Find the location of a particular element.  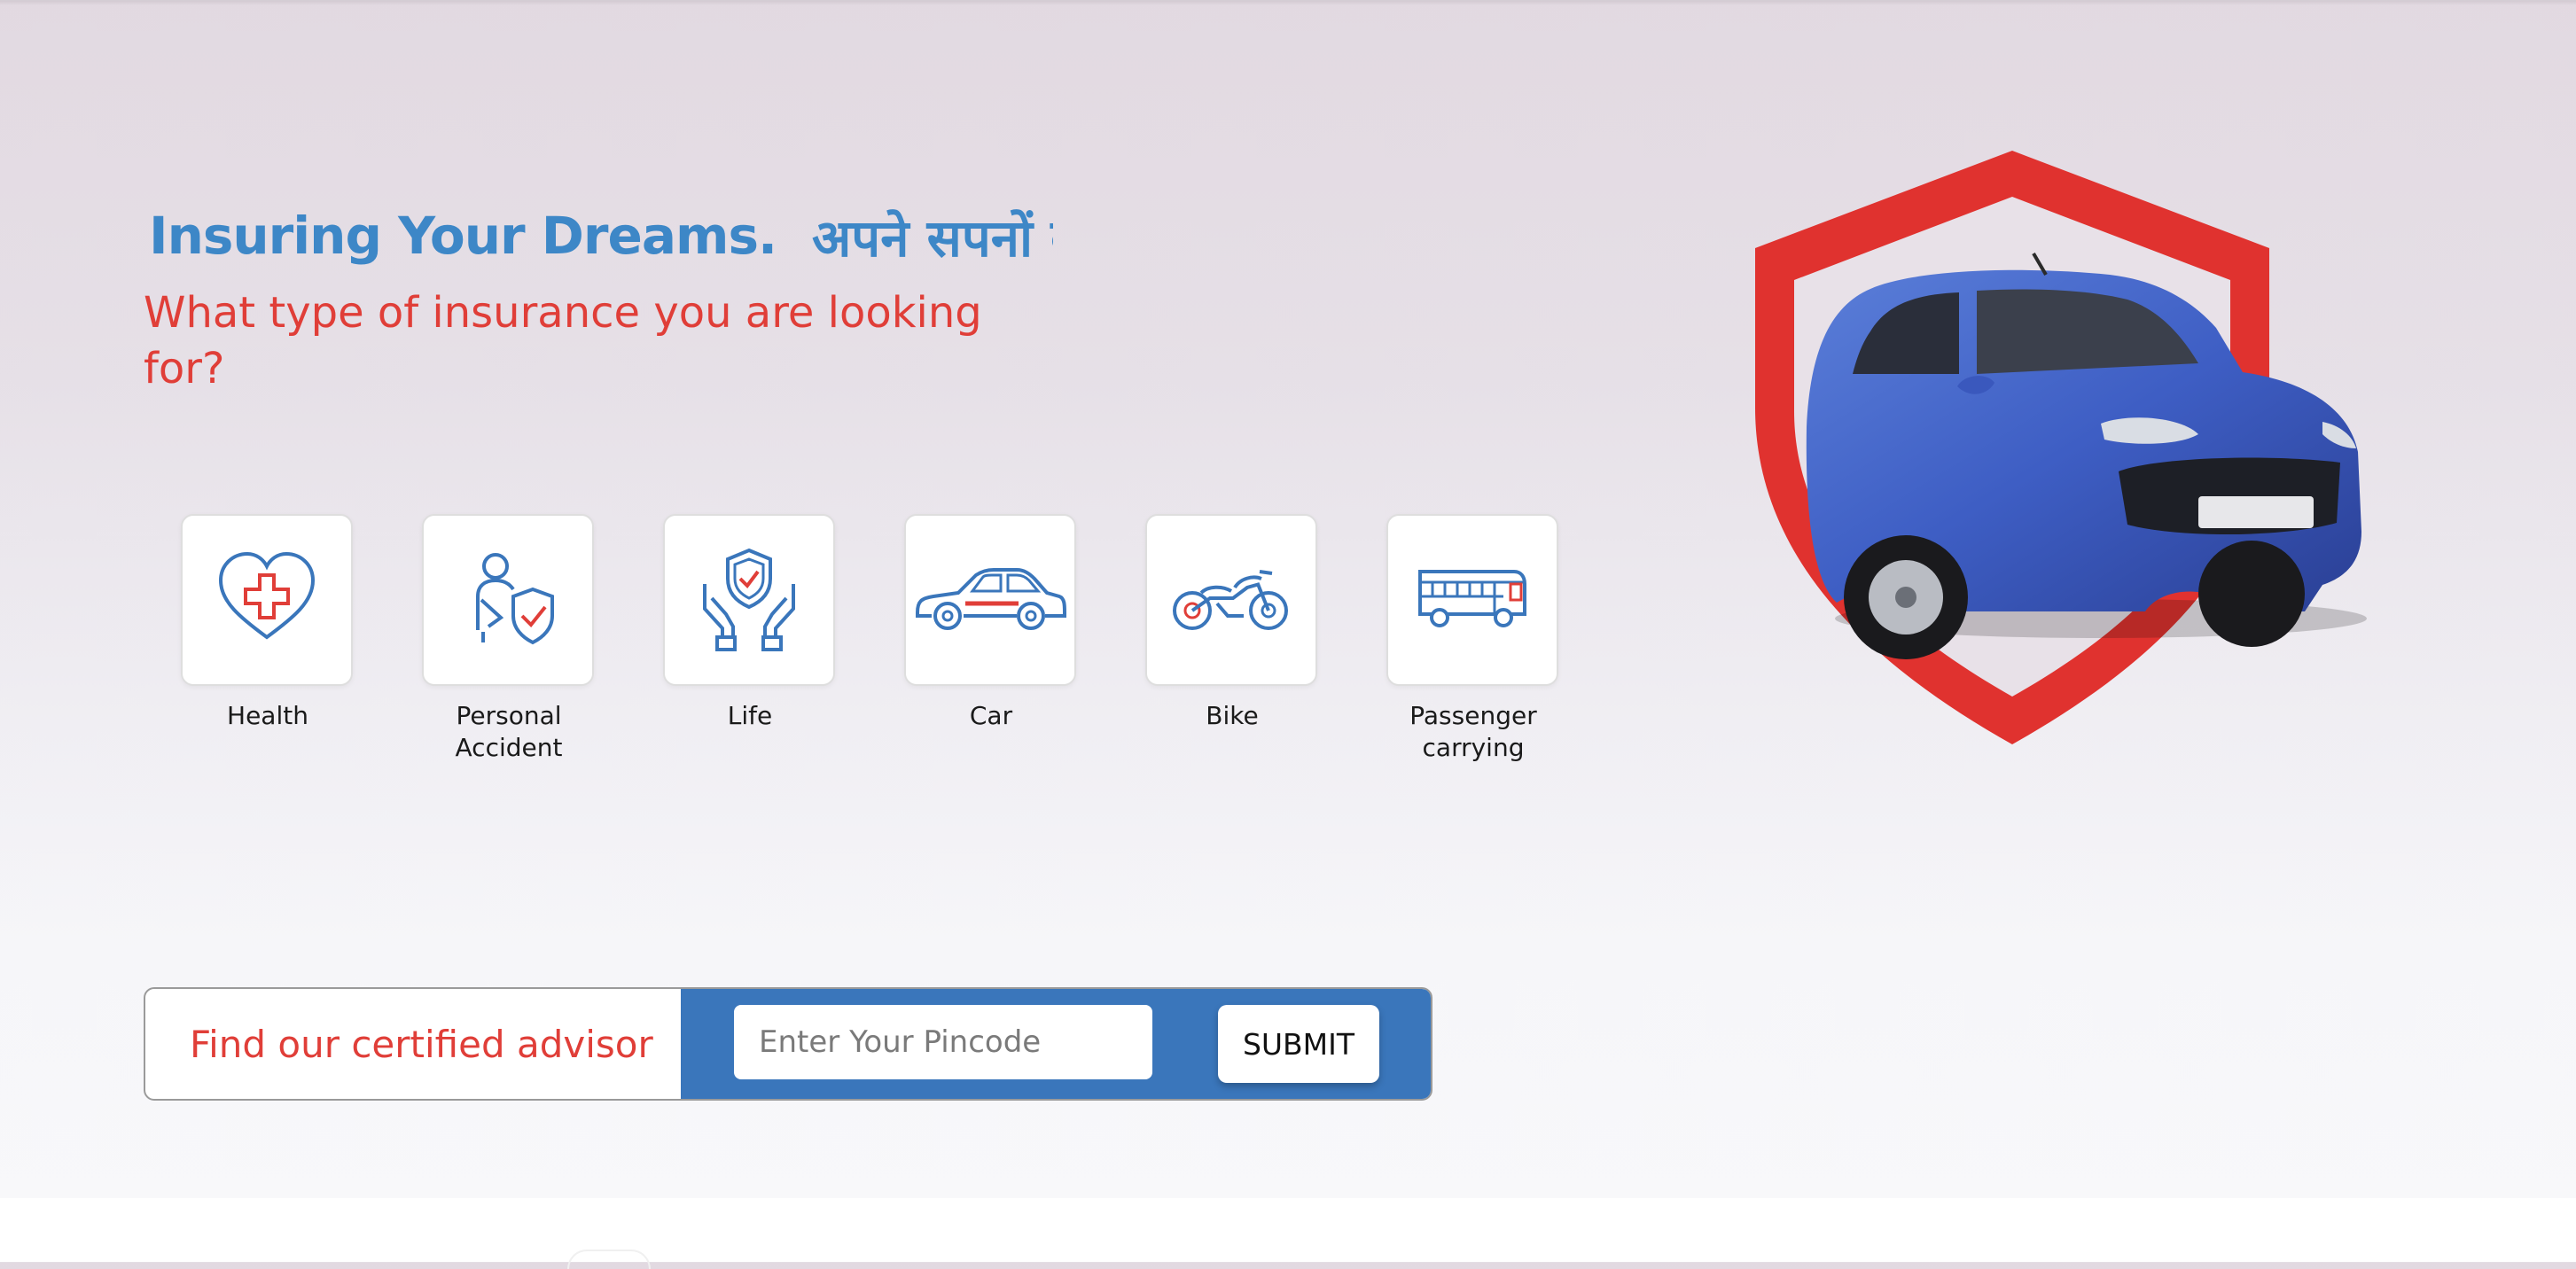

category-life: Life is located at coordinates (750, 623).